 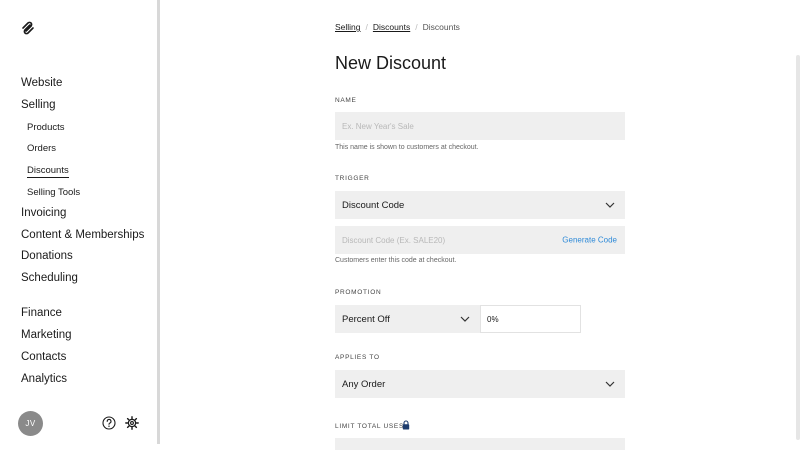 What do you see at coordinates (158, 222) in the screenshot?
I see `sidebar-divider` at bounding box center [158, 222].